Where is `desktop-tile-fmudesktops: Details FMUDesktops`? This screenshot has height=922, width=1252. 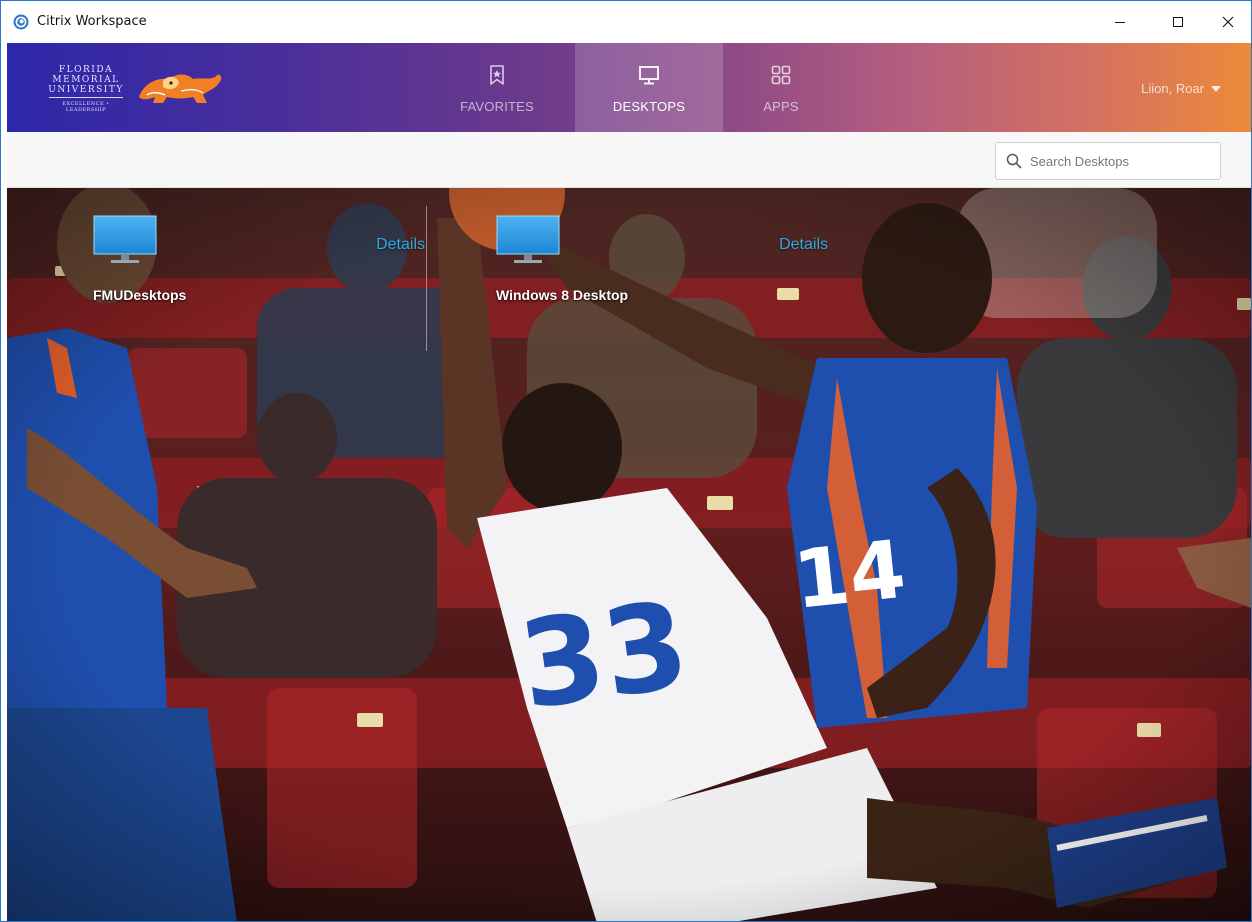
desktop-tile-fmudesktops: Details FMUDesktops is located at coordinates (223, 276).